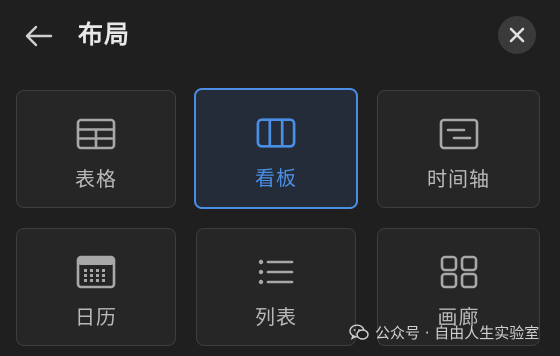 Image resolution: width=560 pixels, height=356 pixels. I want to click on close-button, so click(517, 35).